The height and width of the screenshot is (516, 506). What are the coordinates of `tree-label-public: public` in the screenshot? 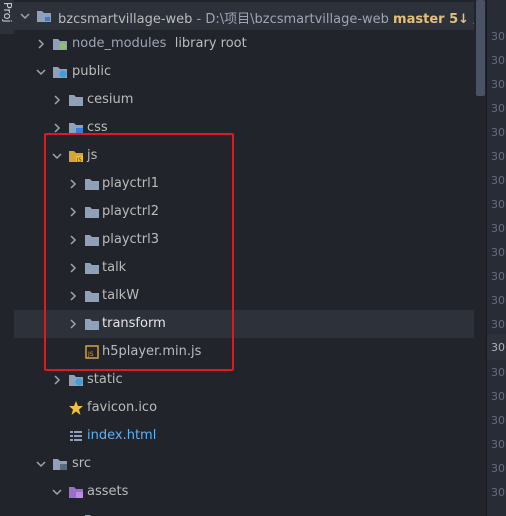 It's located at (92, 71).